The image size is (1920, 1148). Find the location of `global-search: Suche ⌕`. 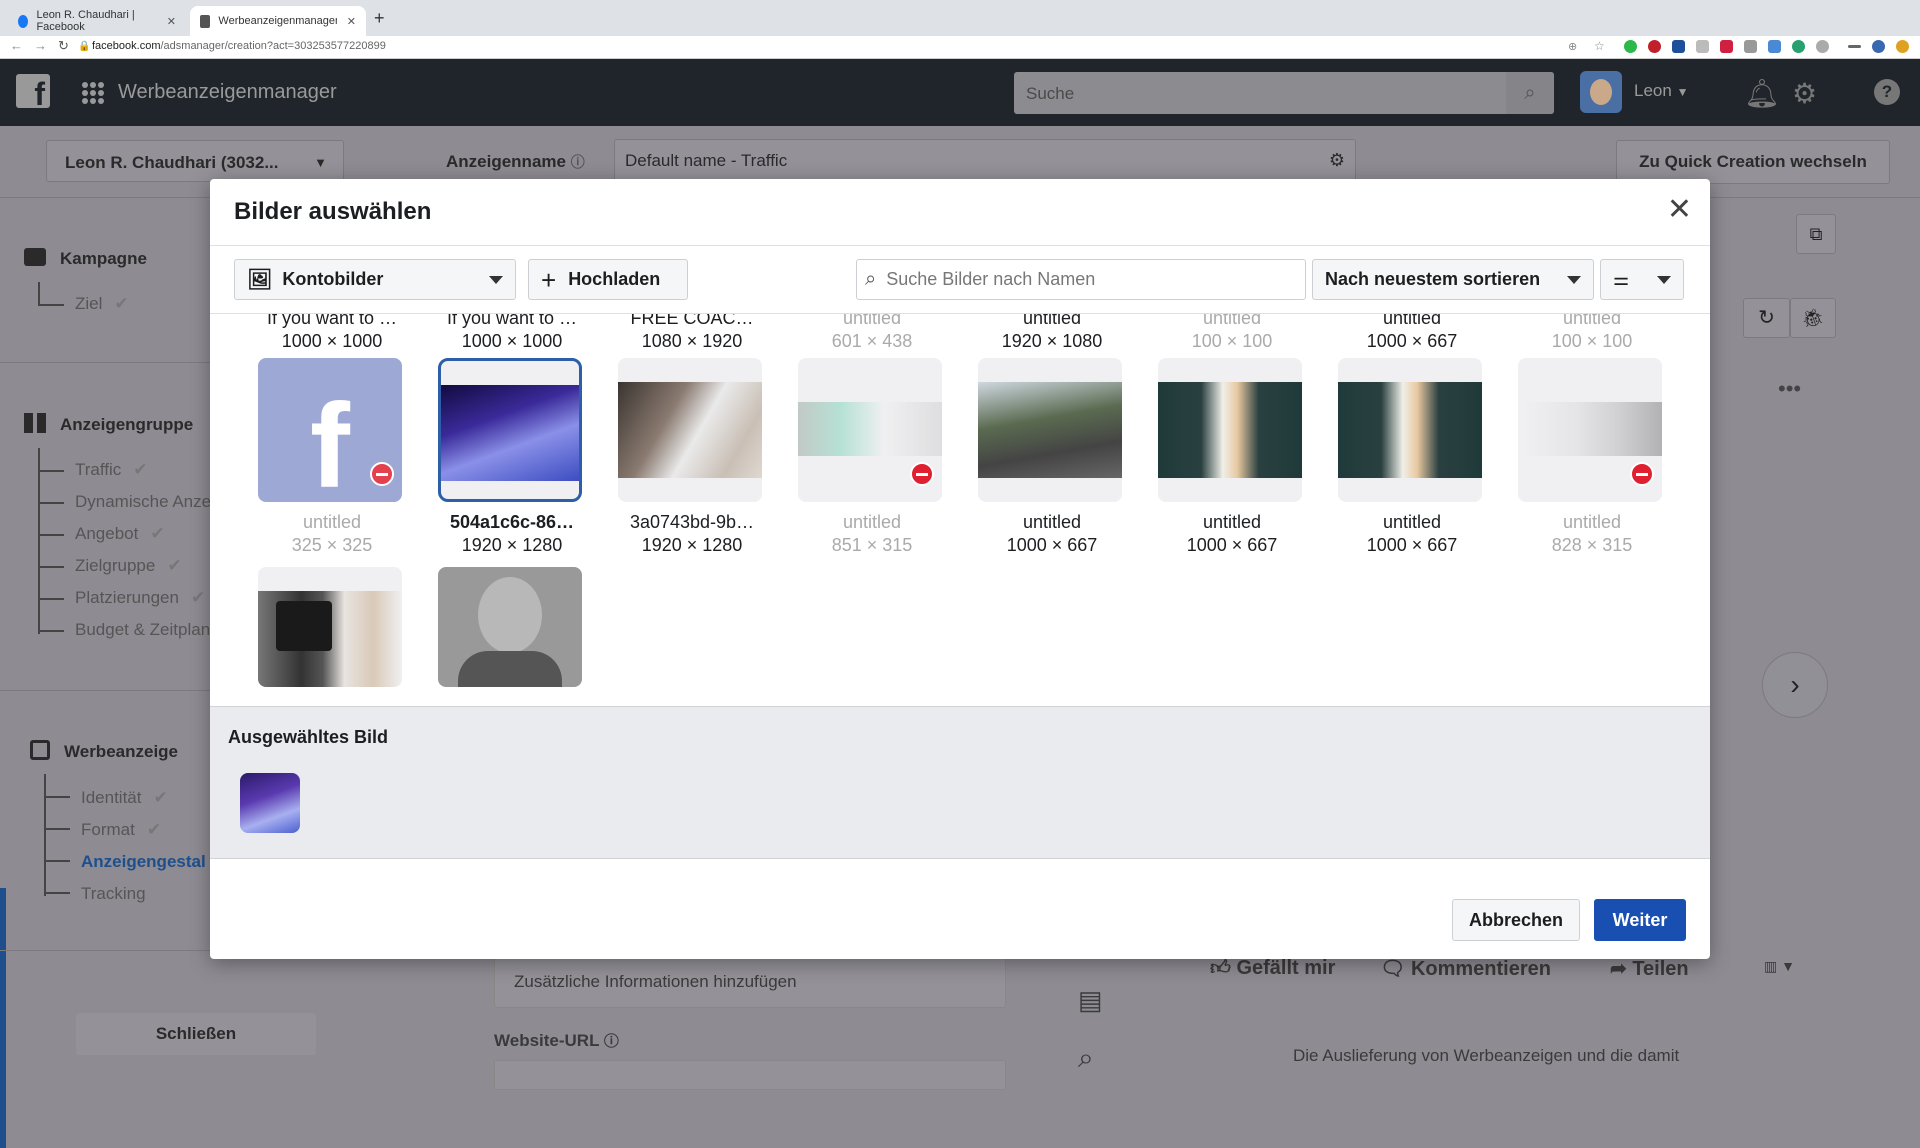

global-search: Suche ⌕ is located at coordinates (1284, 93).